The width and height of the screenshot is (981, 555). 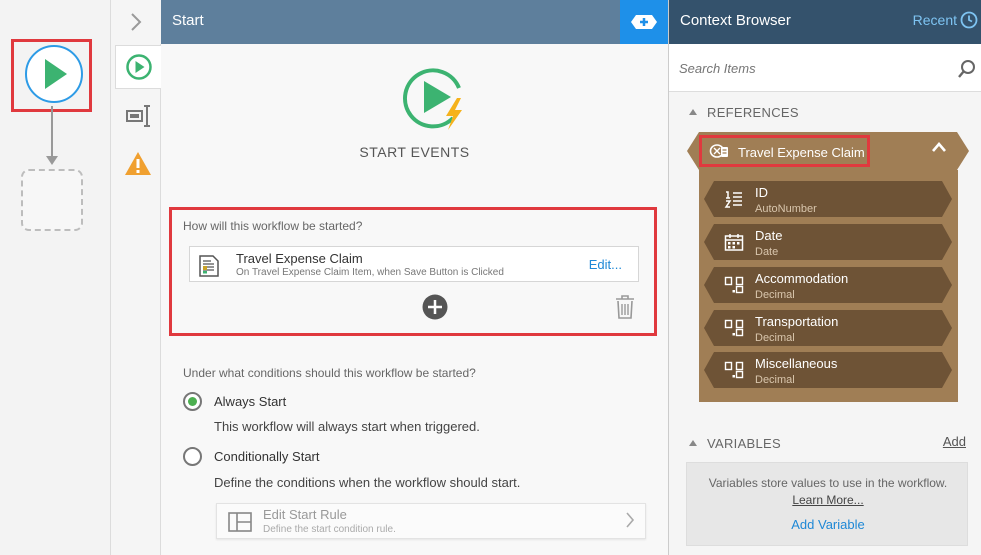 I want to click on recent-link: Recent, so click(x=935, y=20).